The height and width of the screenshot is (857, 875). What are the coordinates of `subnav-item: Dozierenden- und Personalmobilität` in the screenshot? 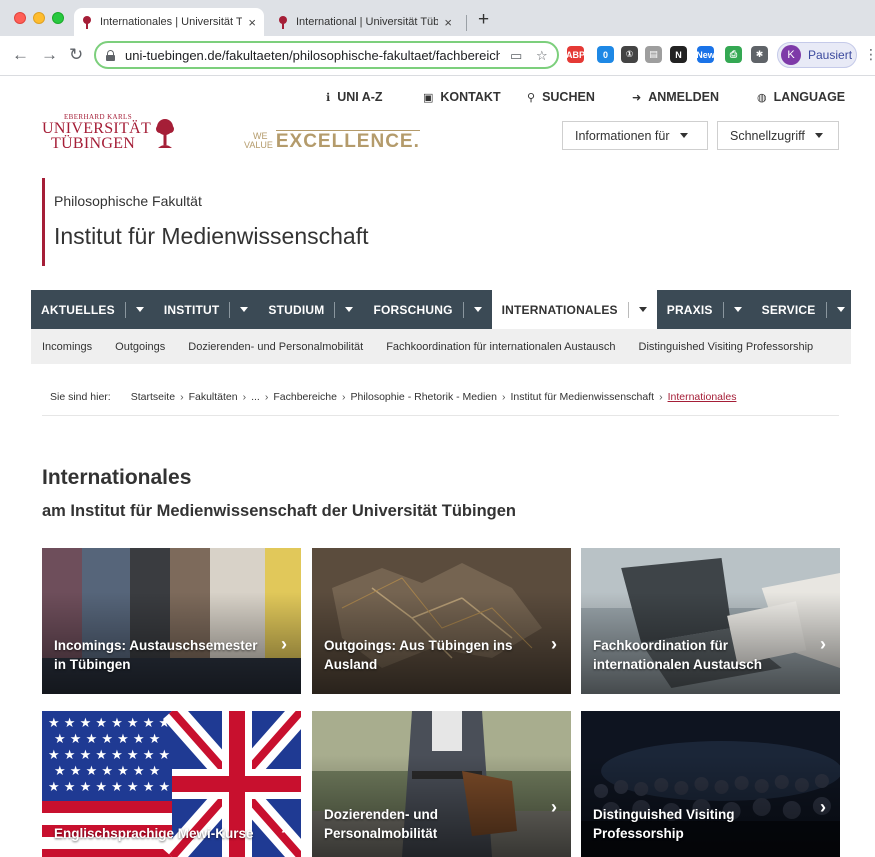 It's located at (275, 347).